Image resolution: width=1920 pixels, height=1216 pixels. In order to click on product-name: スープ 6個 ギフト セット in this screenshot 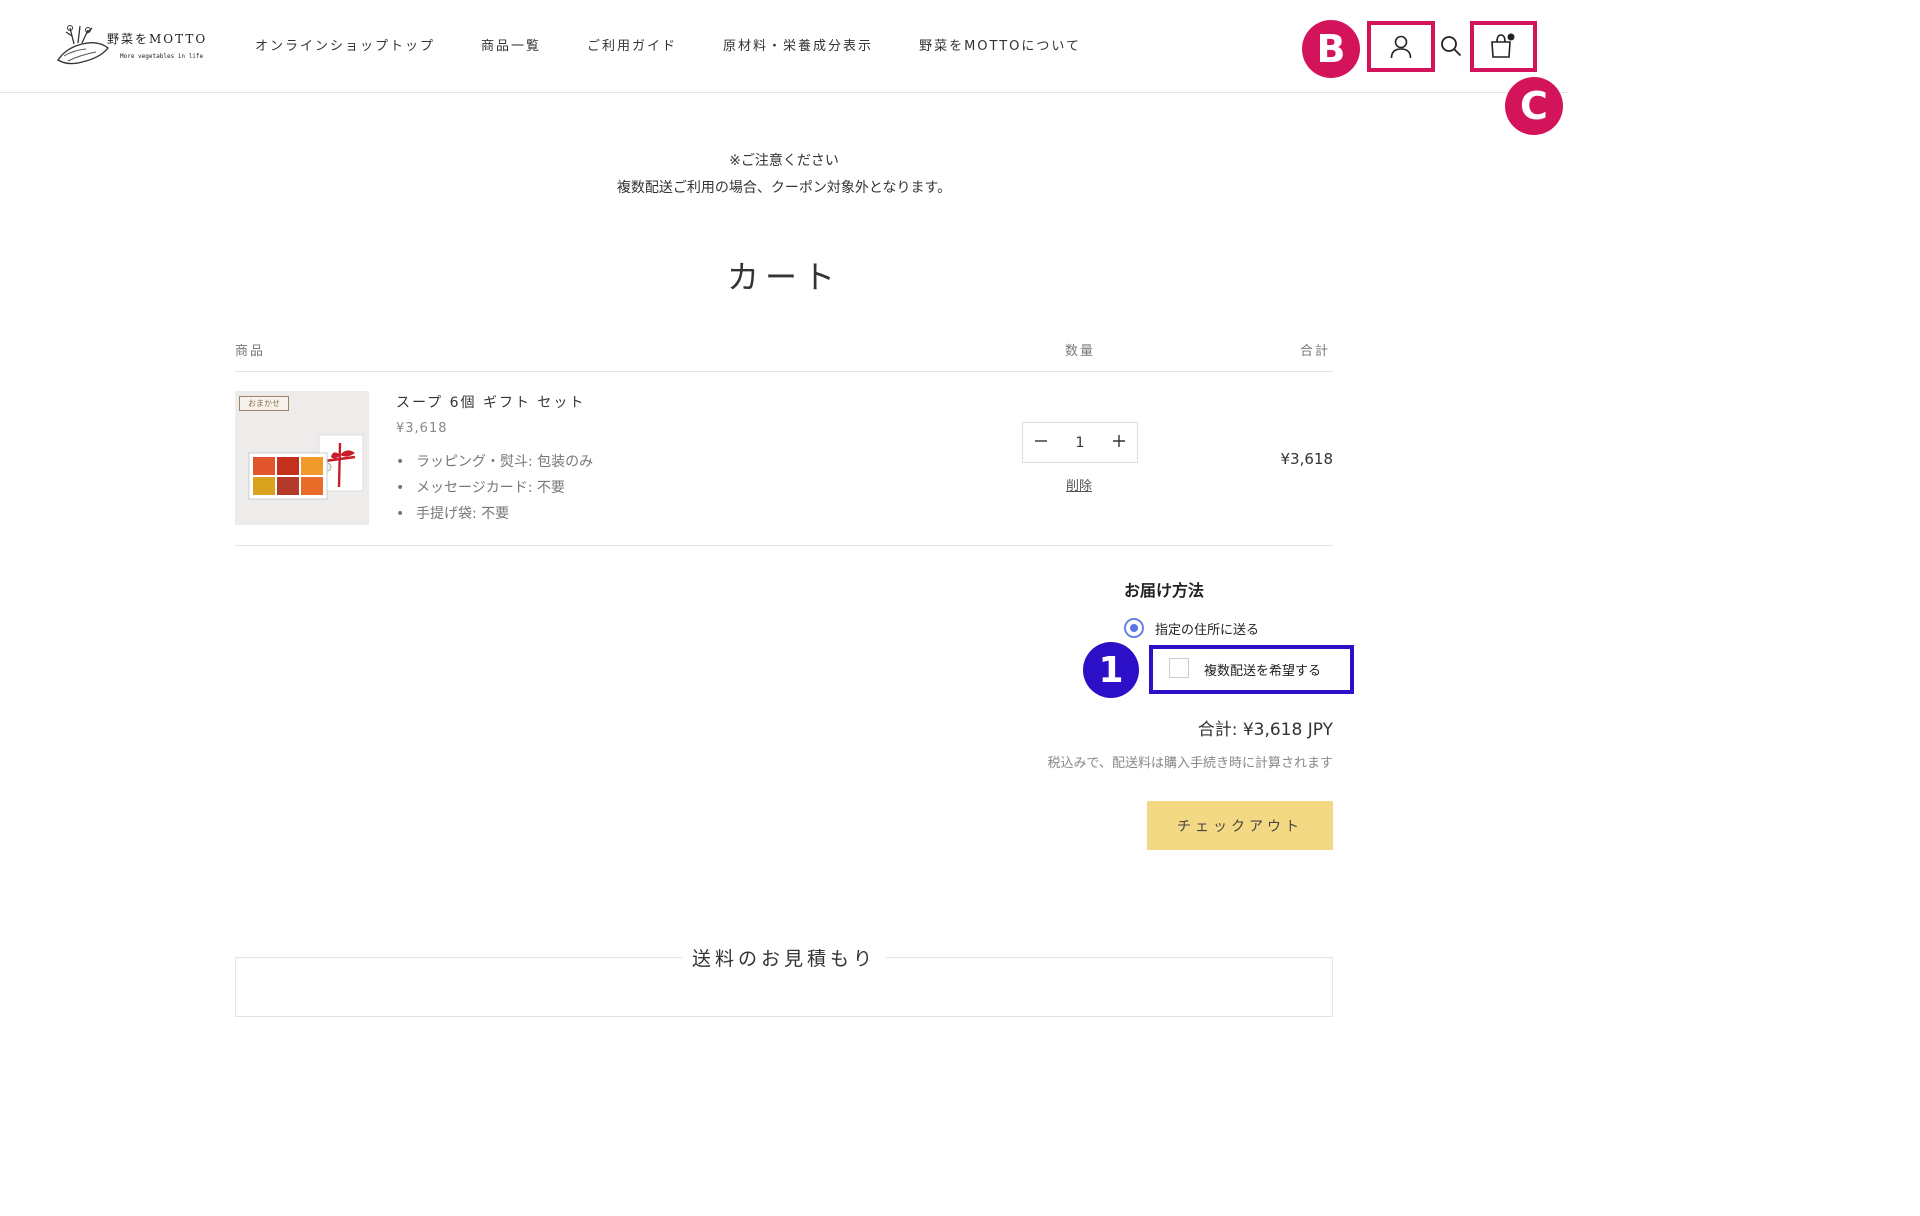, I will do `click(490, 402)`.